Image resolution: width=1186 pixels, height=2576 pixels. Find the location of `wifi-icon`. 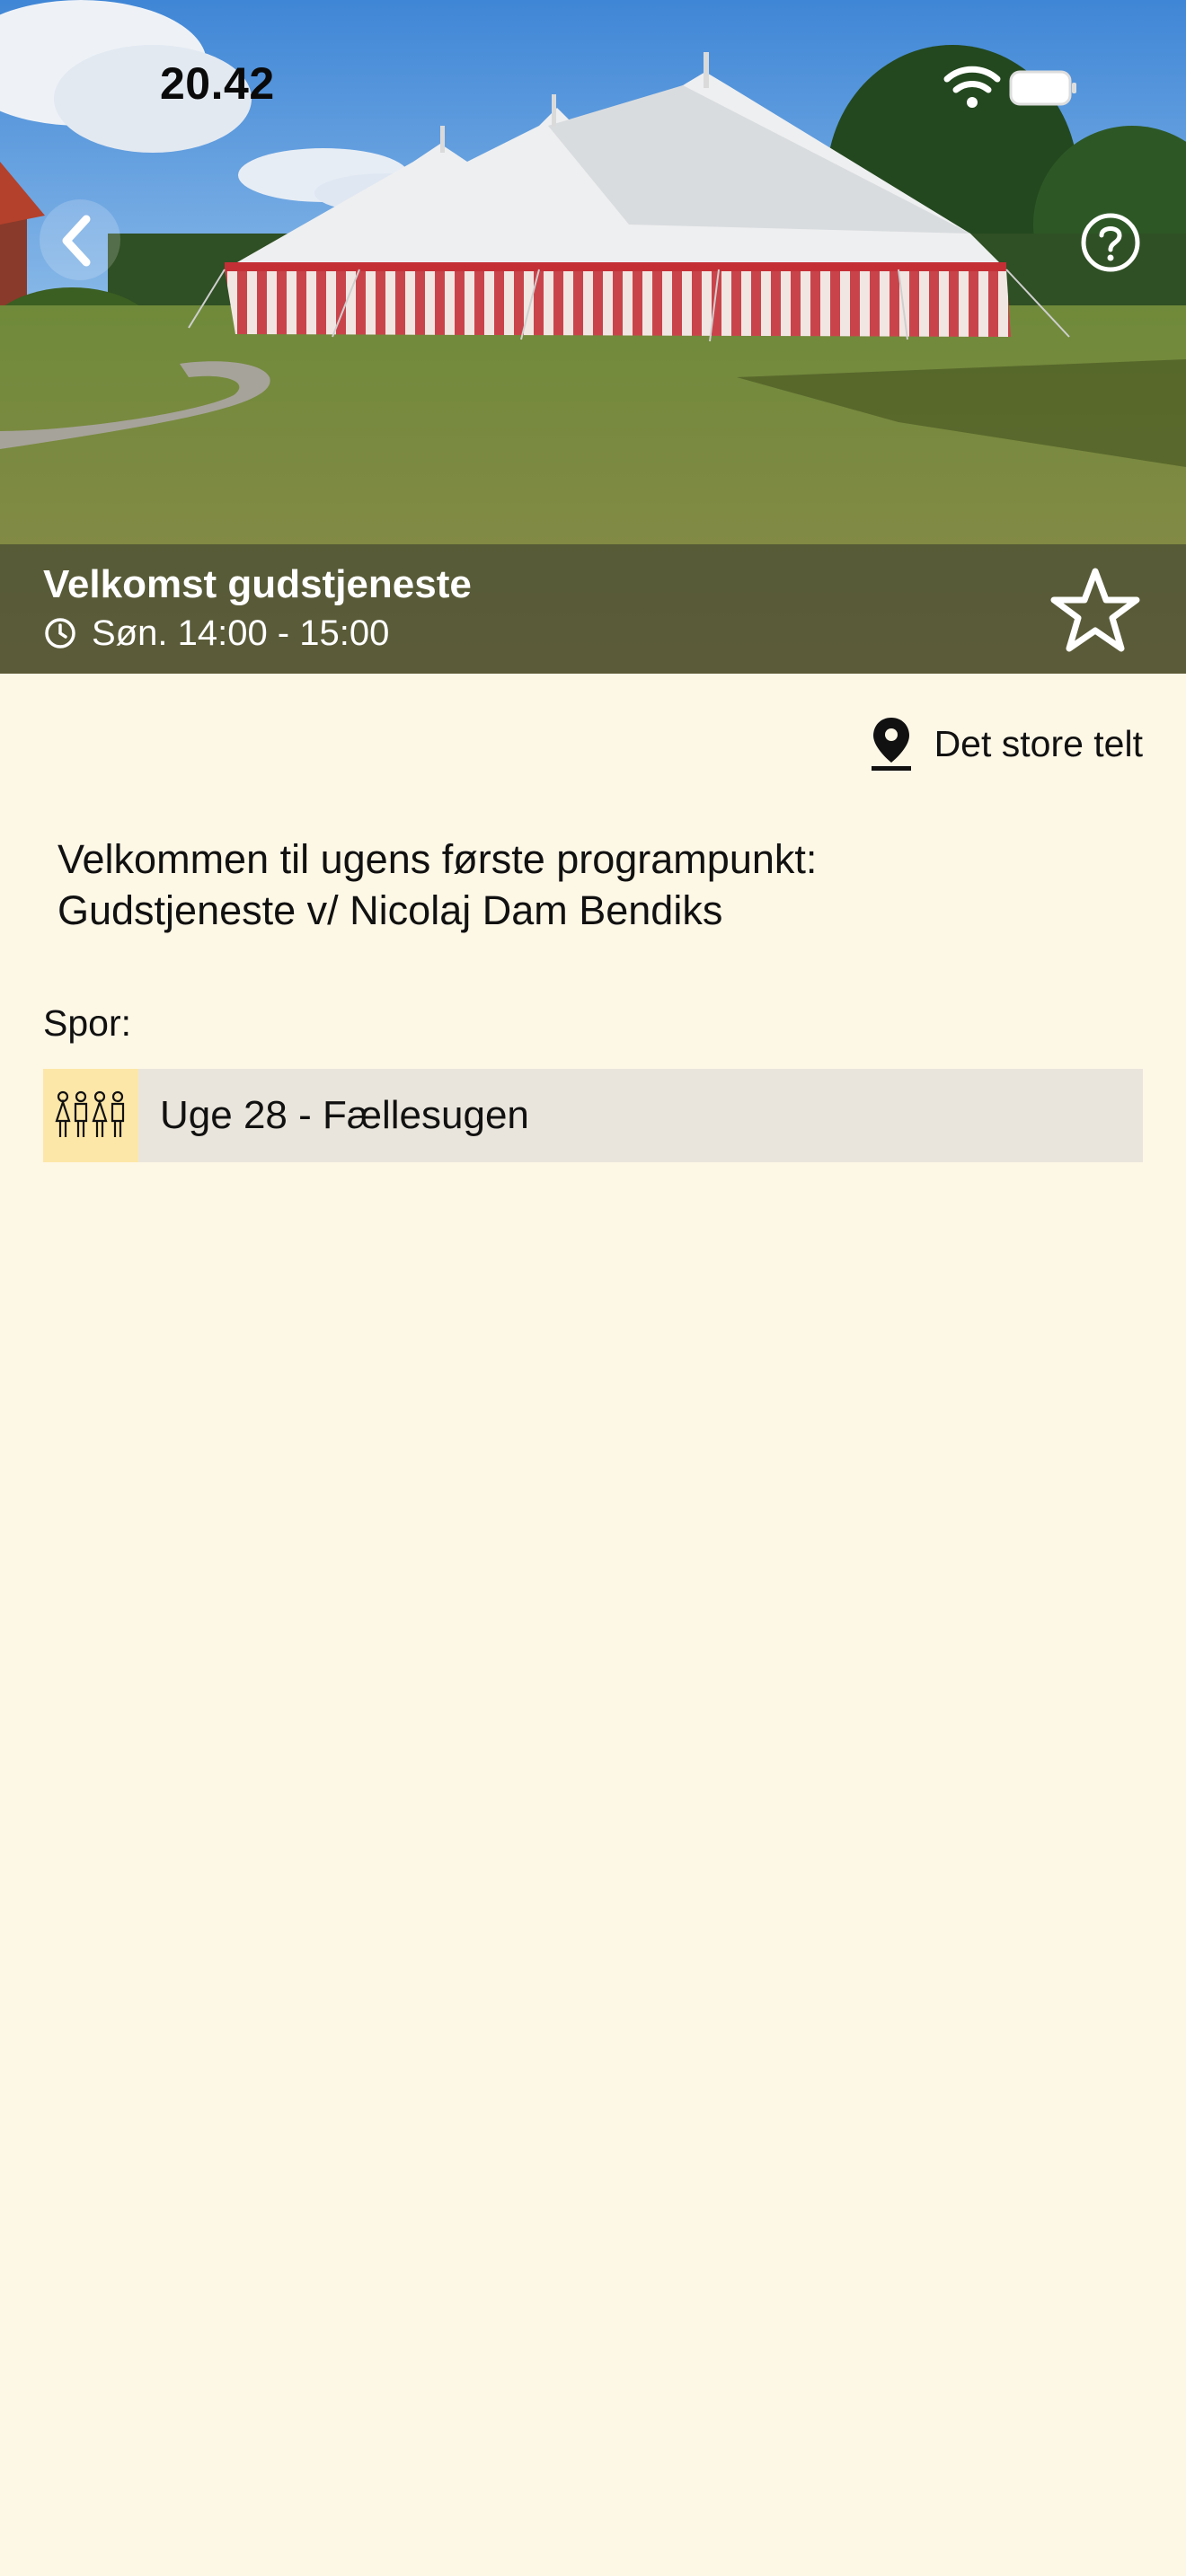

wifi-icon is located at coordinates (972, 87).